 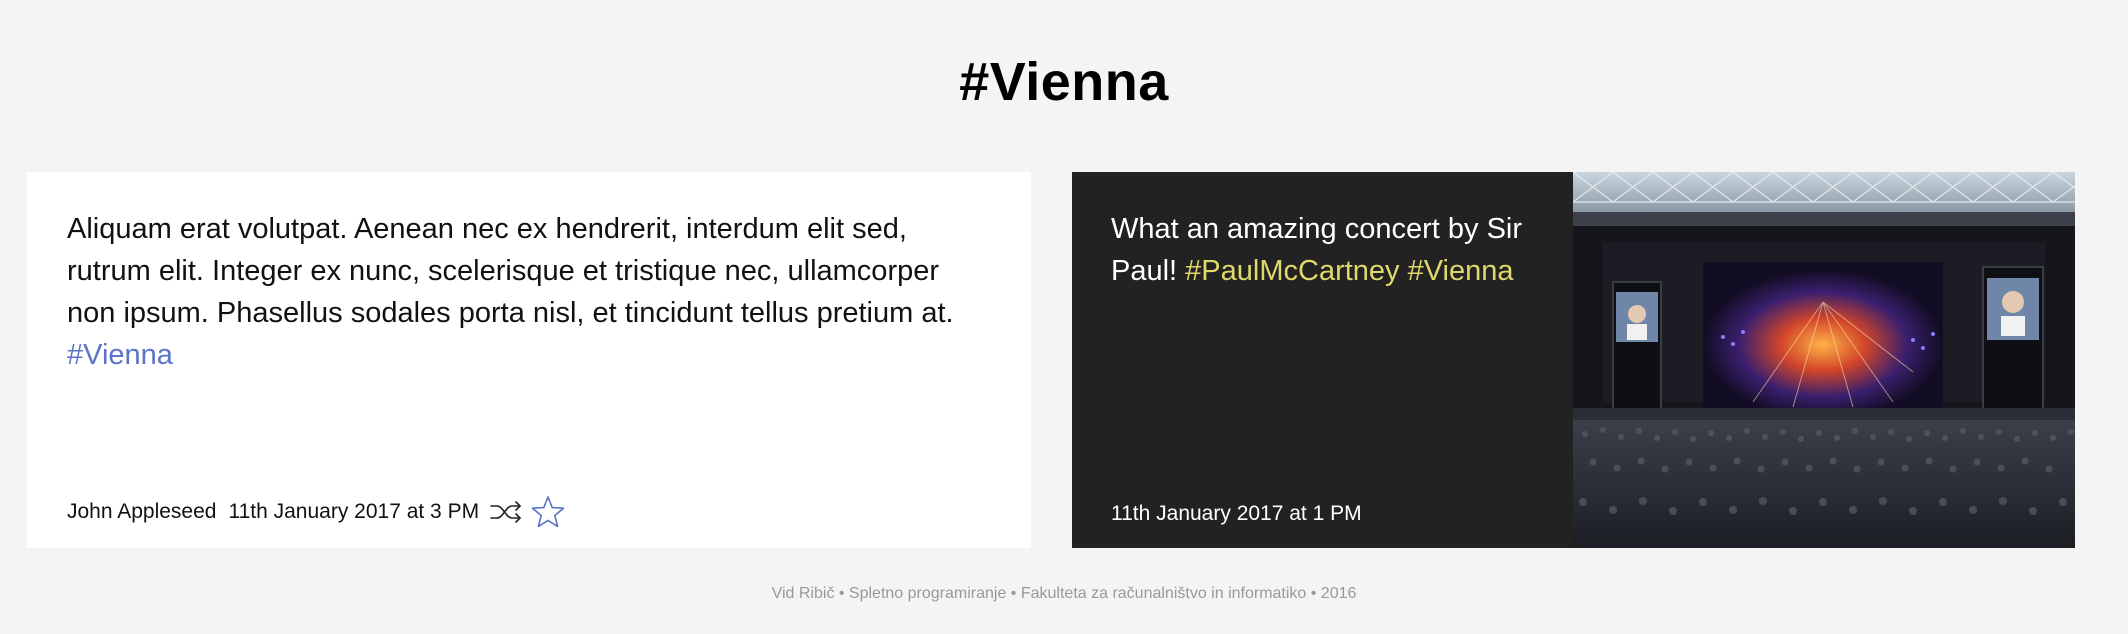 What do you see at coordinates (1064, 82) in the screenshot?
I see `page-title: #Vienna` at bounding box center [1064, 82].